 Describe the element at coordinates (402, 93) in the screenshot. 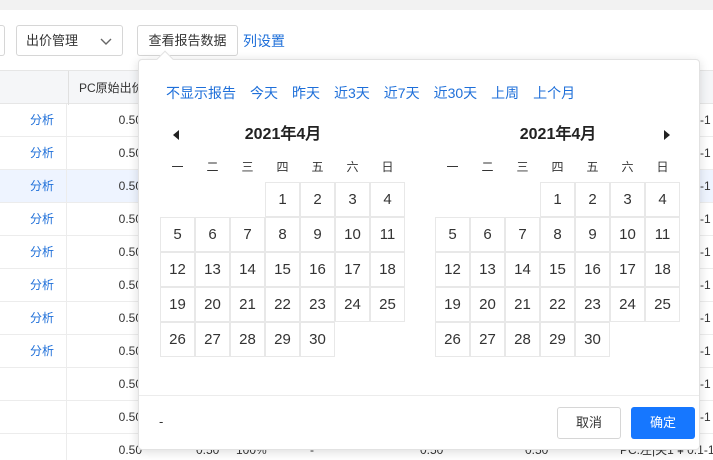

I see `shortcut-link: 近7天` at that location.